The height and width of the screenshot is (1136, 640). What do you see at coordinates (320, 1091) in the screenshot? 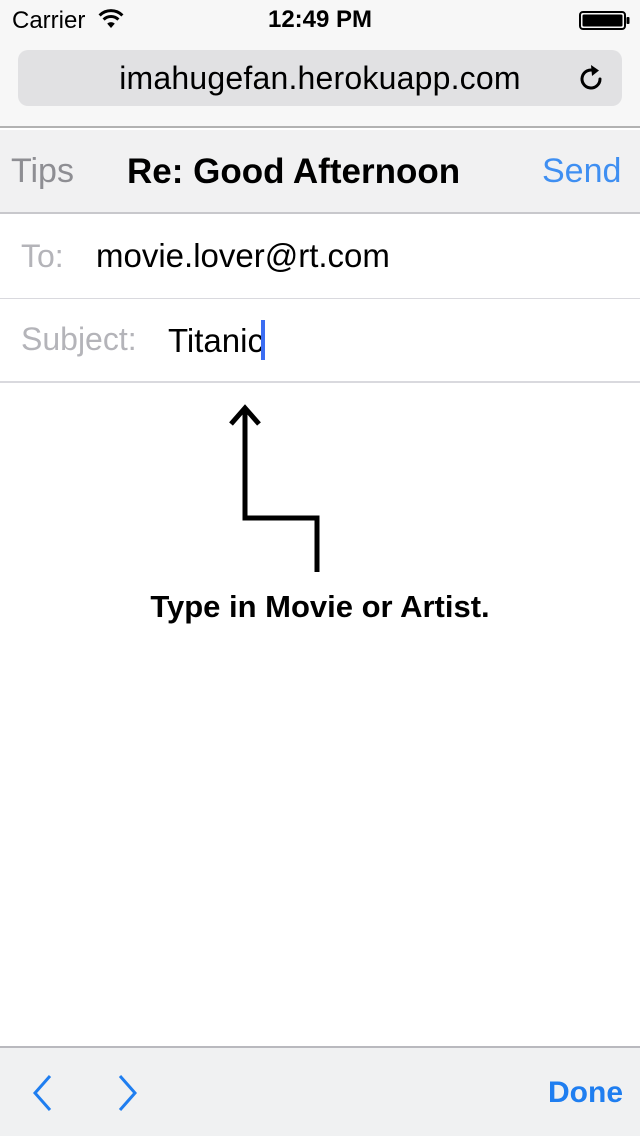
I see `keyboard-accessory-bar: Done` at bounding box center [320, 1091].